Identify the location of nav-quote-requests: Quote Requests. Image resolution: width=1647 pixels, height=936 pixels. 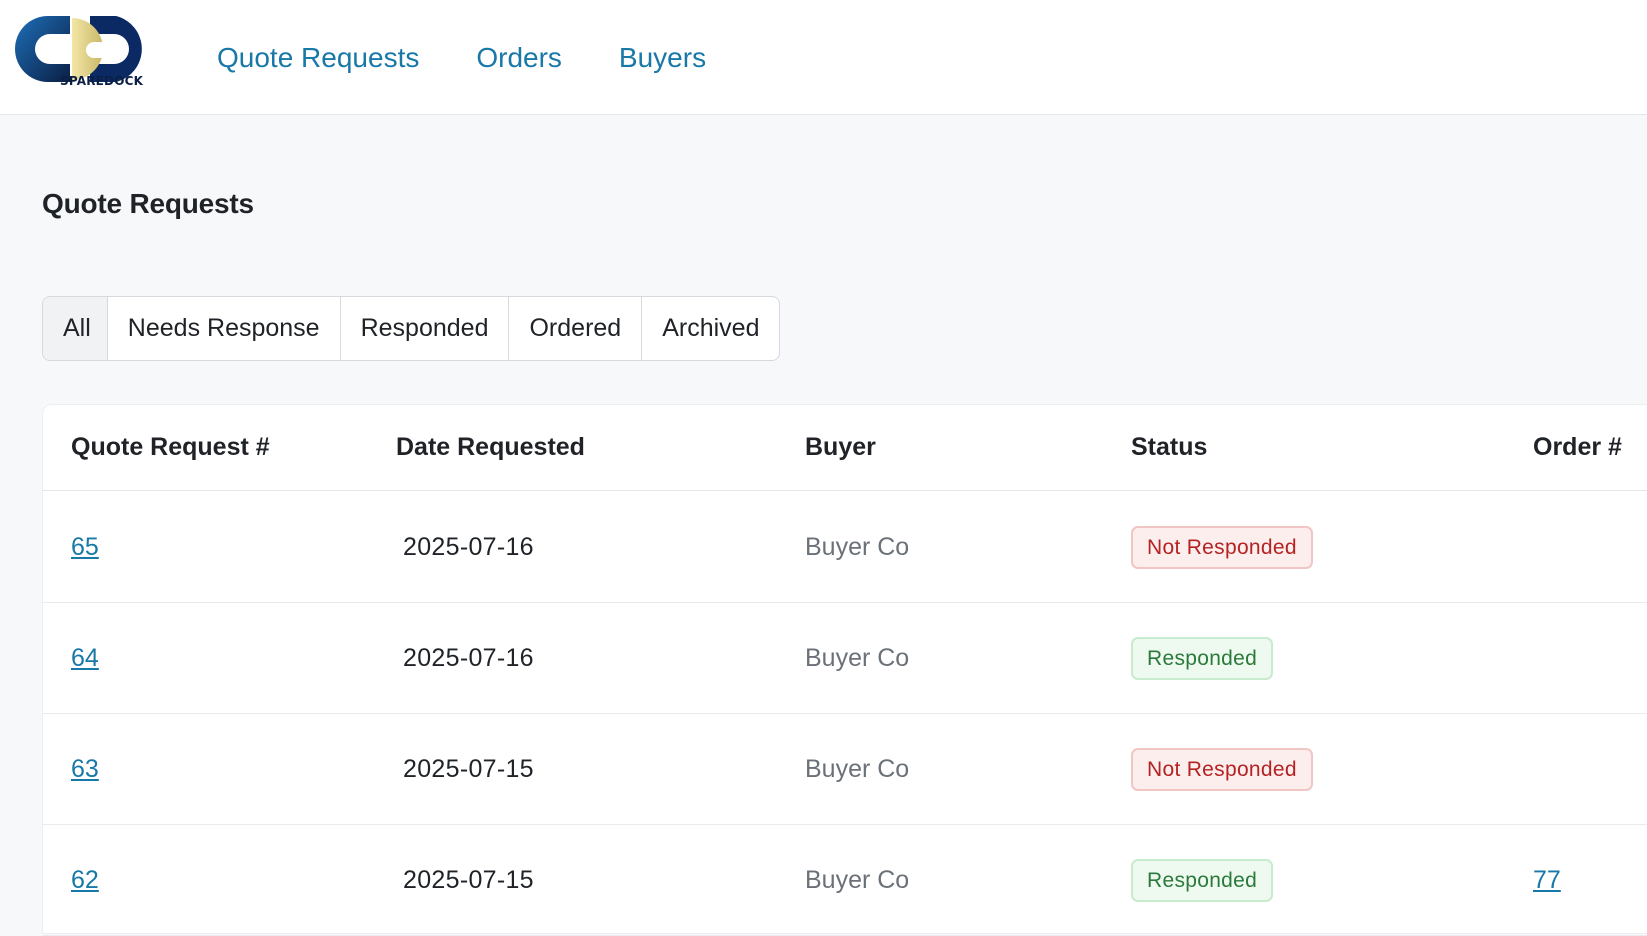
(318, 58).